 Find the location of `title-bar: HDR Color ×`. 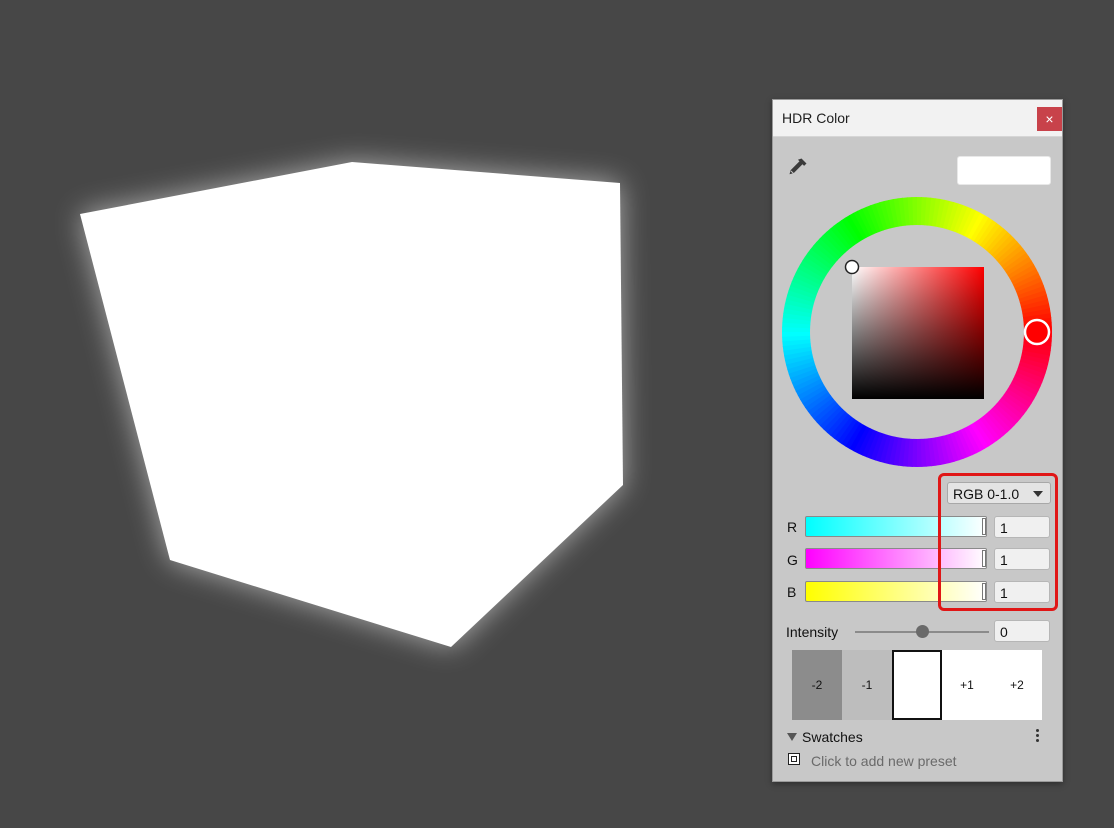

title-bar: HDR Color × is located at coordinates (917, 118).